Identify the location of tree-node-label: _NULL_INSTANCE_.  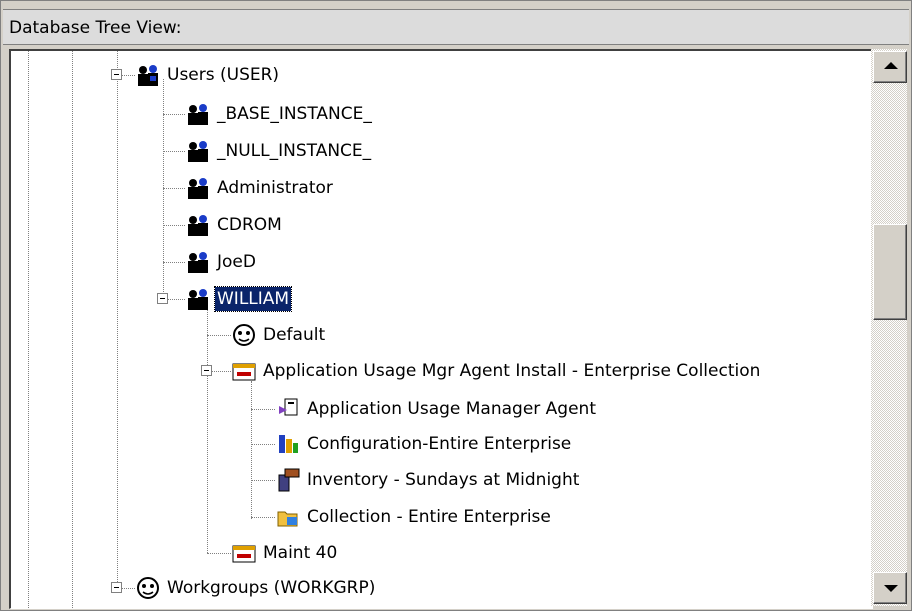
(294, 151).